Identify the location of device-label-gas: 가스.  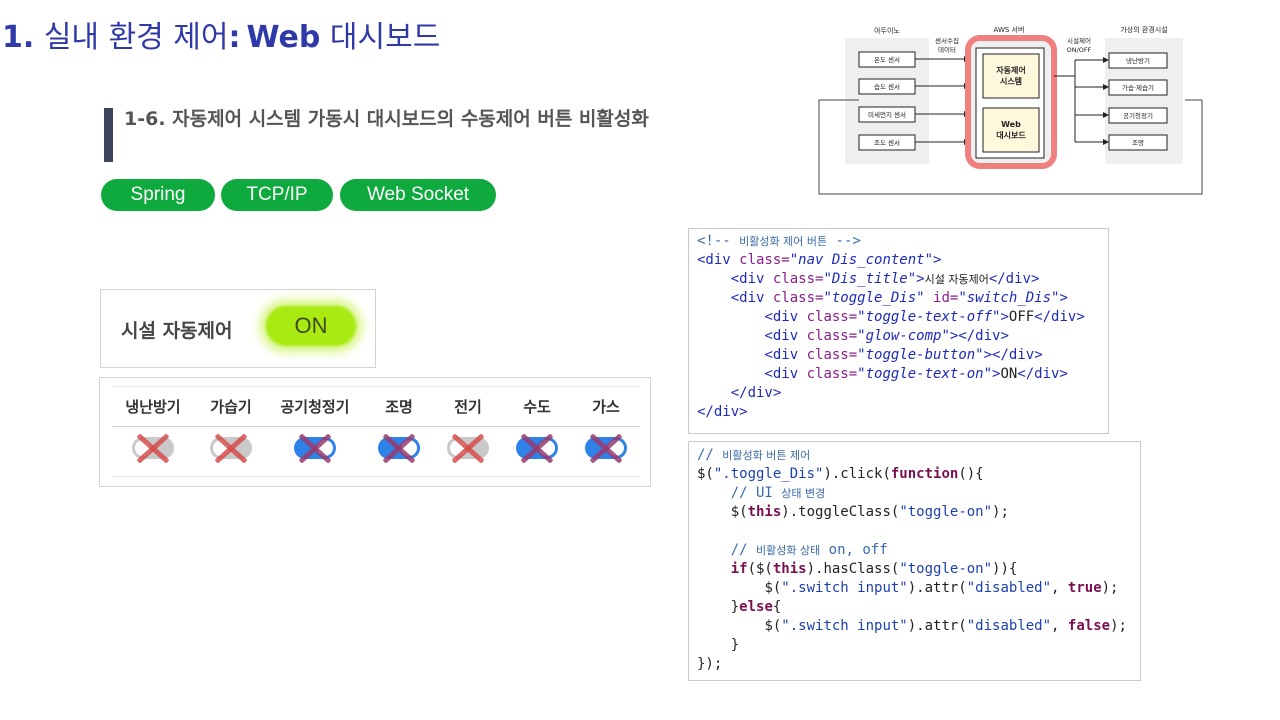
(606, 407).